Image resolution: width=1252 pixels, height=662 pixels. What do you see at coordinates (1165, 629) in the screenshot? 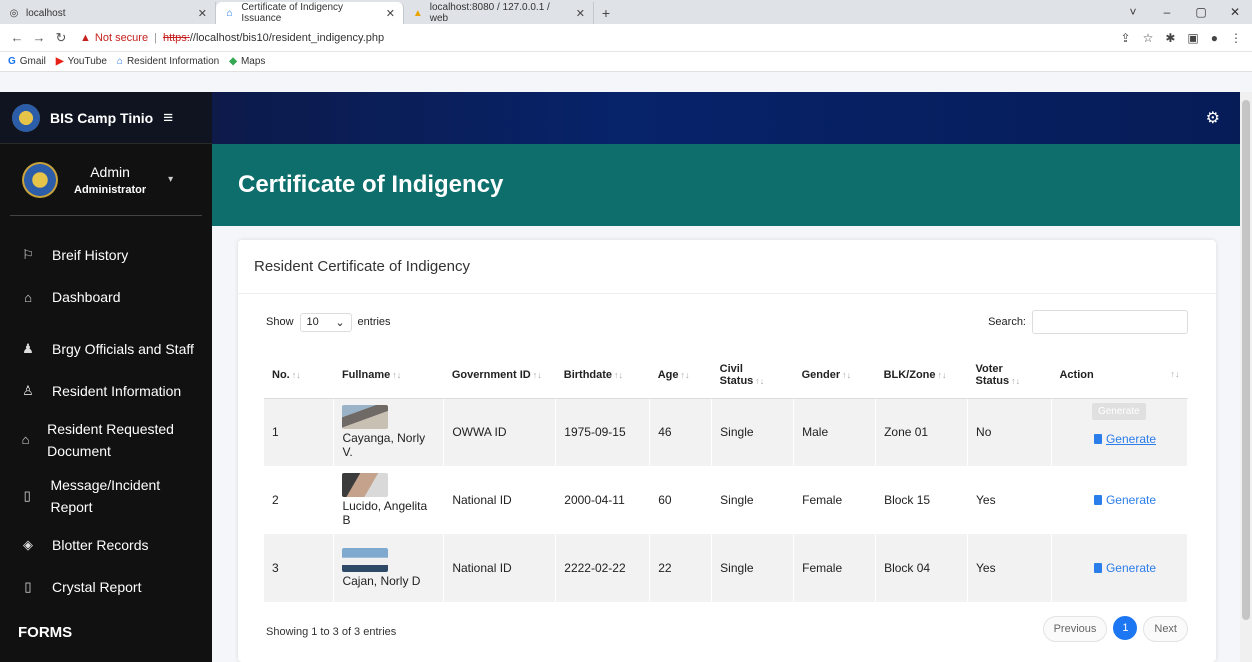
I see `next-page-button: Next` at bounding box center [1165, 629].